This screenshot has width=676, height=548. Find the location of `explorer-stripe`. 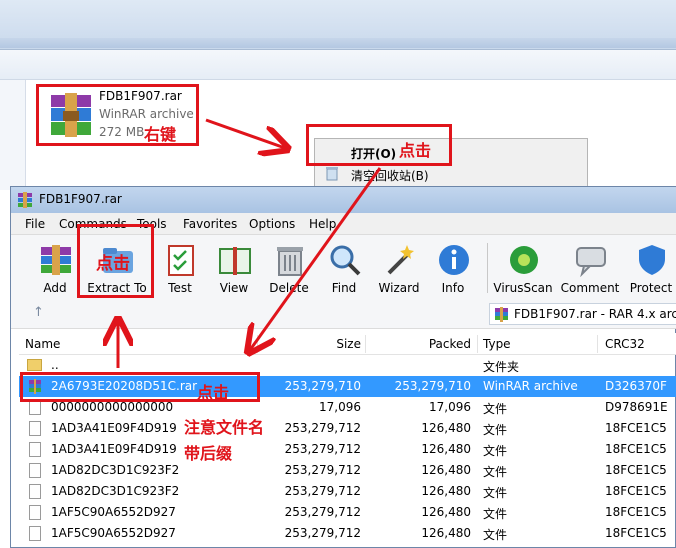

explorer-stripe is located at coordinates (338, 43).